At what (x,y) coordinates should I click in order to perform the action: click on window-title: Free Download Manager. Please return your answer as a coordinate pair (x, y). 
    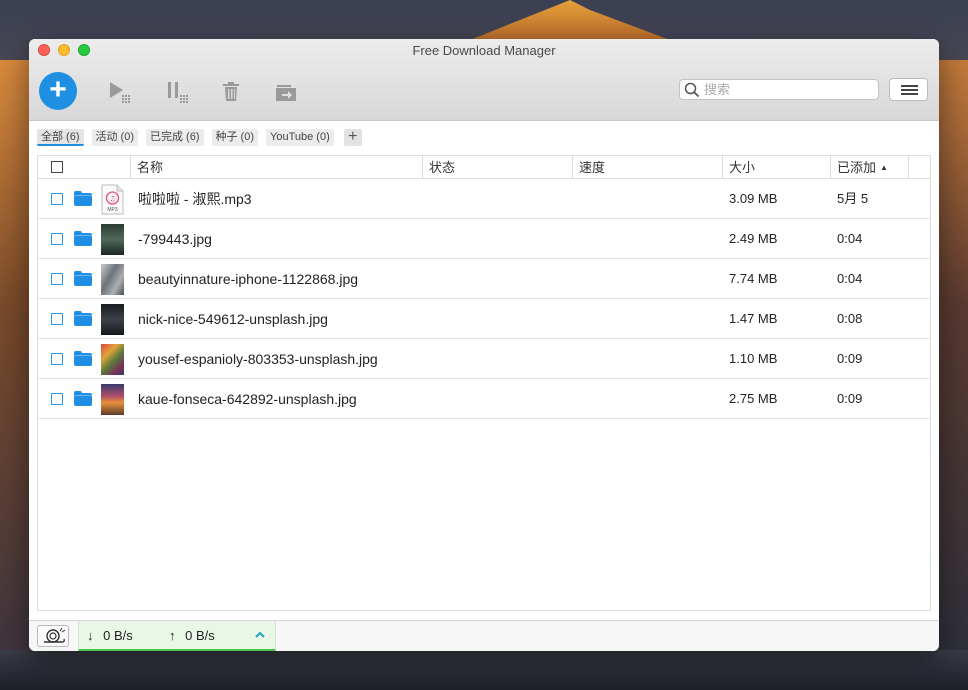
    Looking at the image, I should click on (484, 50).